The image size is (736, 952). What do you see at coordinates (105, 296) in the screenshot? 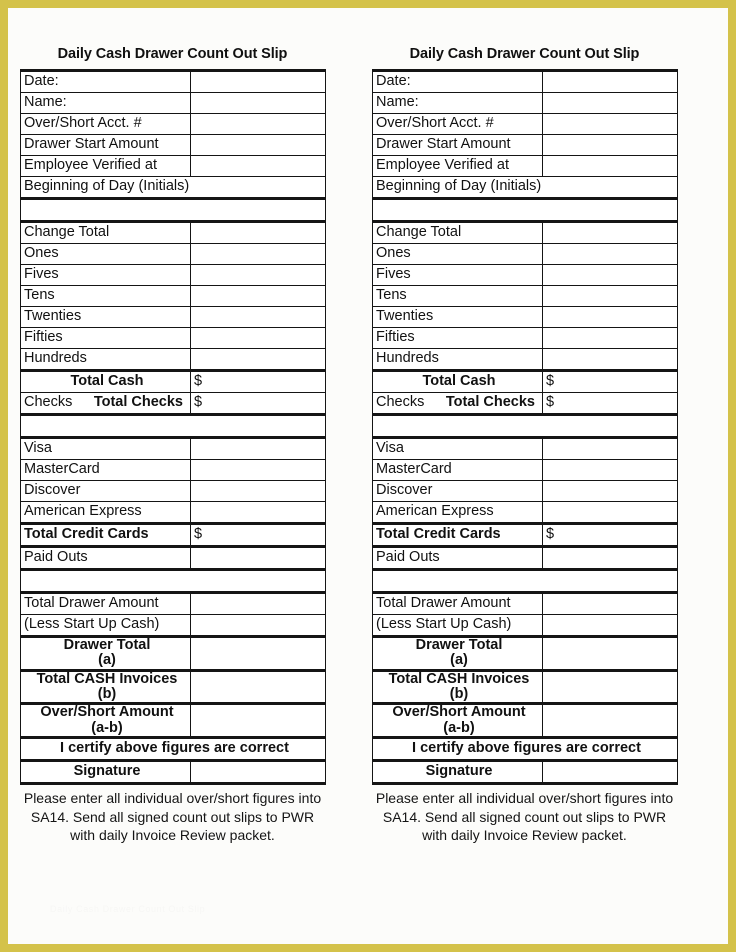
I see `row-label-tens: Tens` at bounding box center [105, 296].